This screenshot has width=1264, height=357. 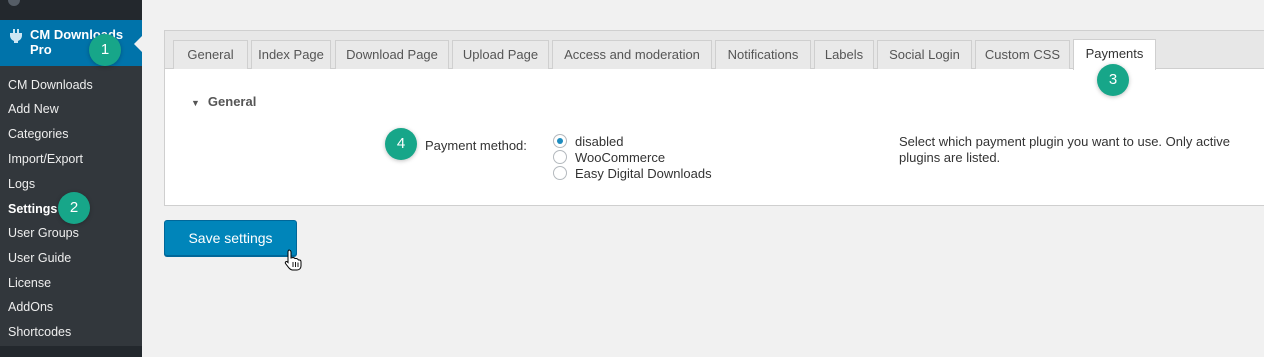 I want to click on radio-label-disabled: disabled, so click(x=599, y=141).